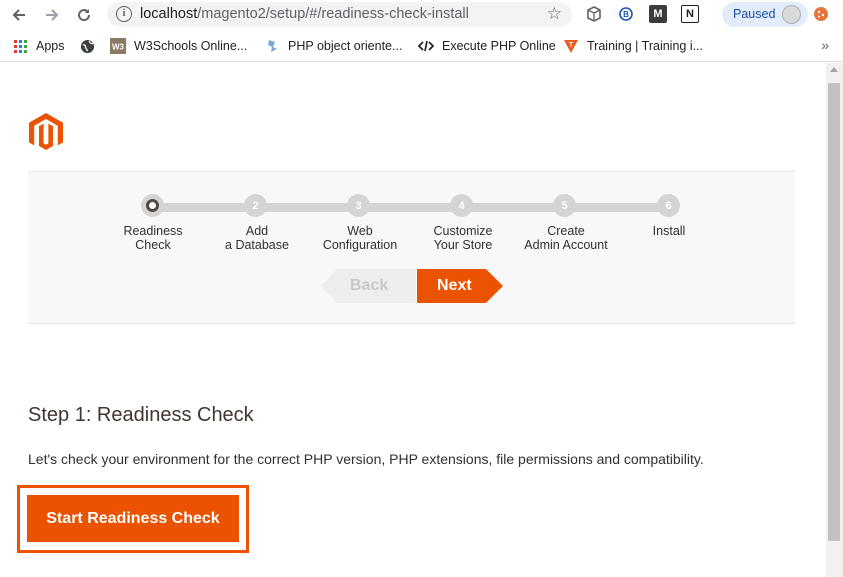 The image size is (843, 577). I want to click on profile-paused-button: Paused, so click(765, 14).